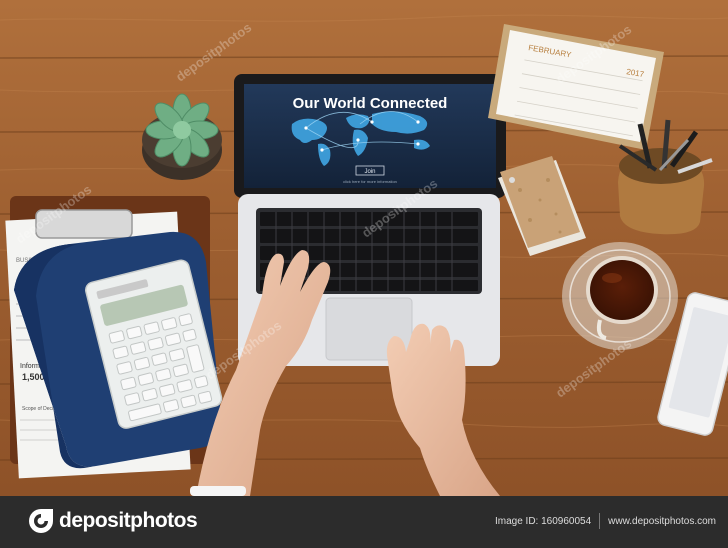  What do you see at coordinates (600, 521) in the screenshot?
I see `footer-divider` at bounding box center [600, 521].